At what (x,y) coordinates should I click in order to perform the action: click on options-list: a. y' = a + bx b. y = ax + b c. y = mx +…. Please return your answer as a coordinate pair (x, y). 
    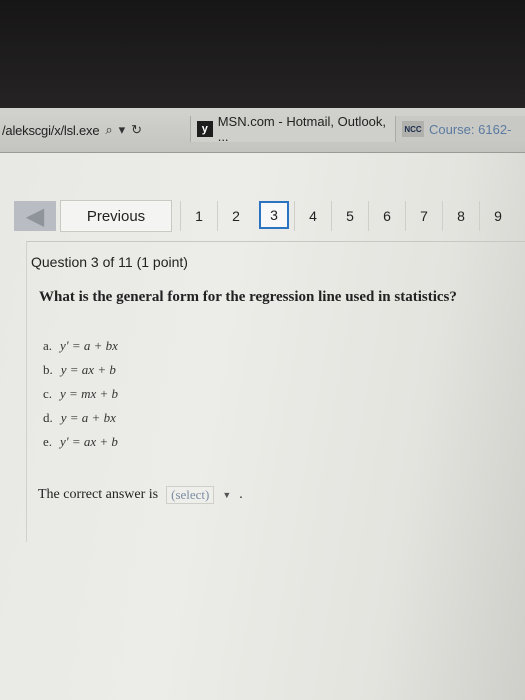
    Looking at the image, I should click on (80, 398).